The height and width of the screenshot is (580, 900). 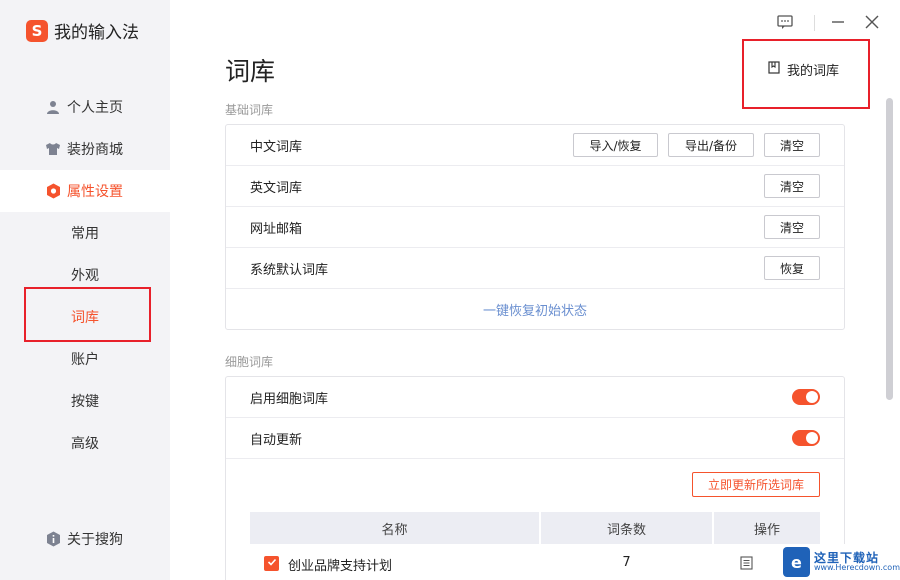 I want to click on row-chinese-dictionary: 中文词库 导入/恢复 导出/备份 清空, so click(x=535, y=145).